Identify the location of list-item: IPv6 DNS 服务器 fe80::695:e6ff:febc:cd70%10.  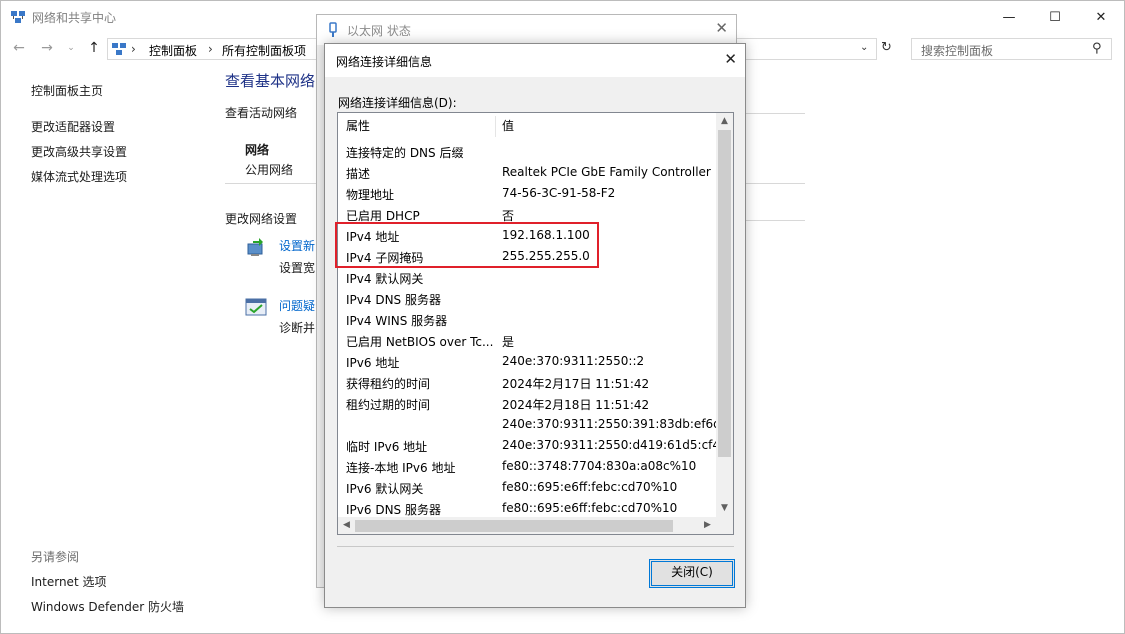
(527, 508).